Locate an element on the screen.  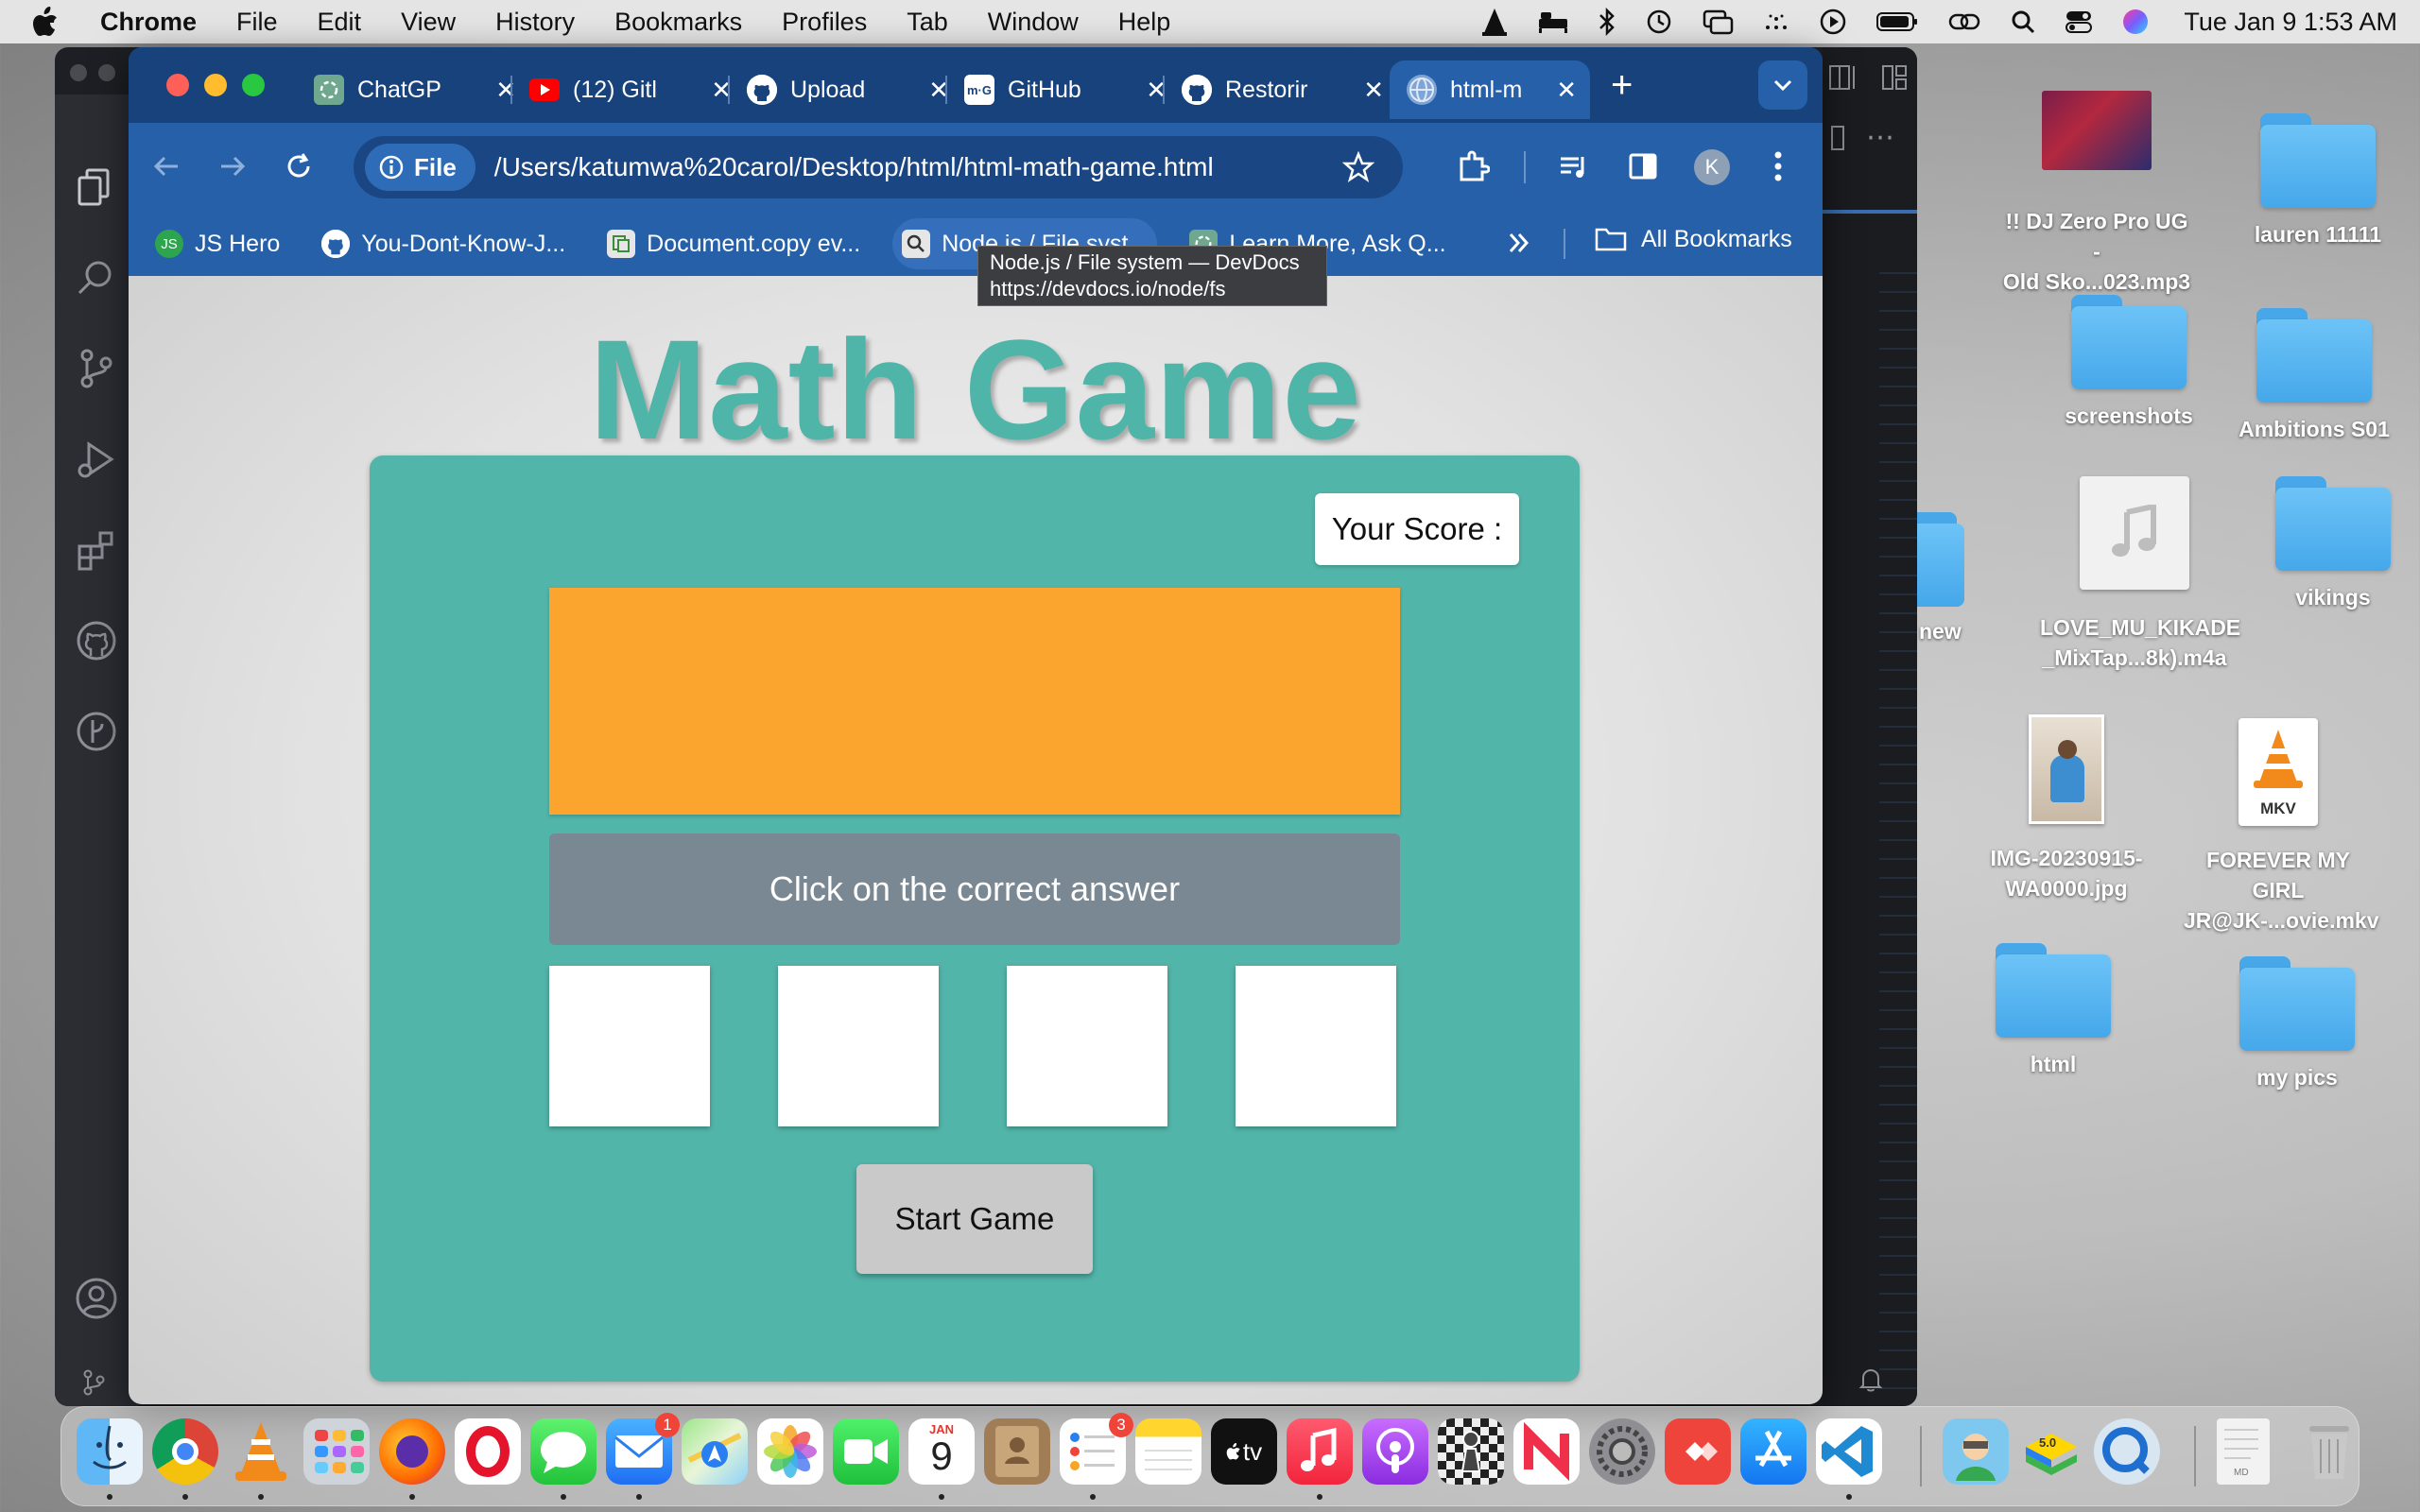
trash-icon is located at coordinates (2329, 1451).